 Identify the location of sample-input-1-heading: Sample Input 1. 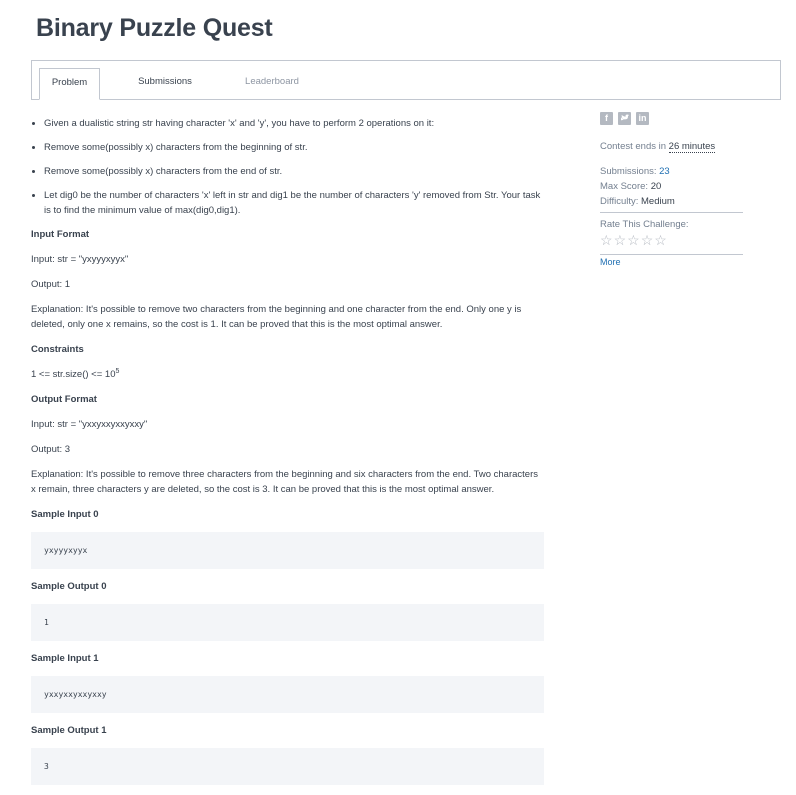
(65, 658).